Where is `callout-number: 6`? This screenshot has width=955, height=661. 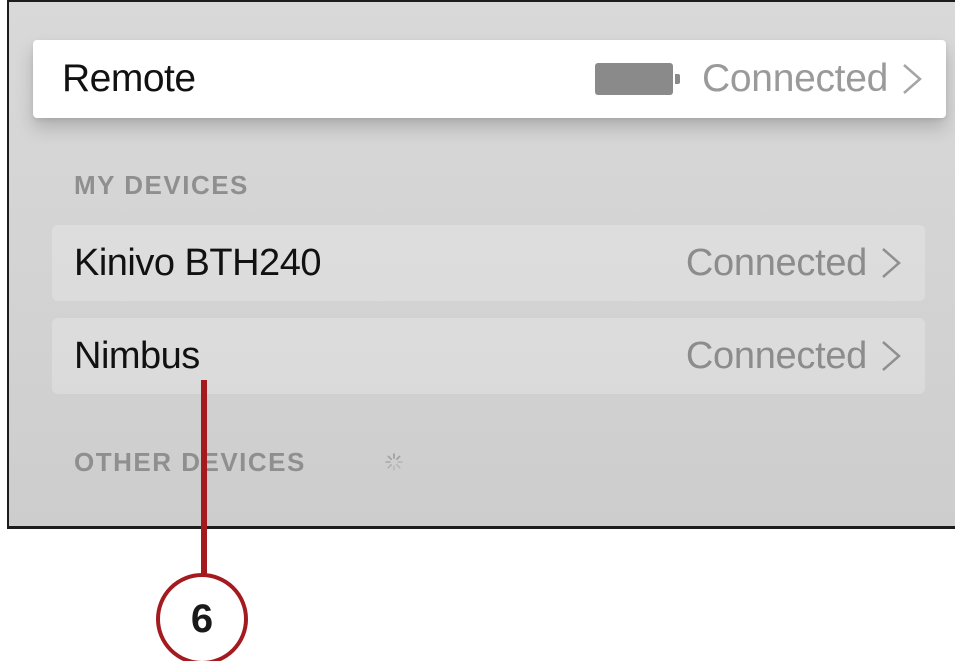
callout-number: 6 is located at coordinates (202, 618).